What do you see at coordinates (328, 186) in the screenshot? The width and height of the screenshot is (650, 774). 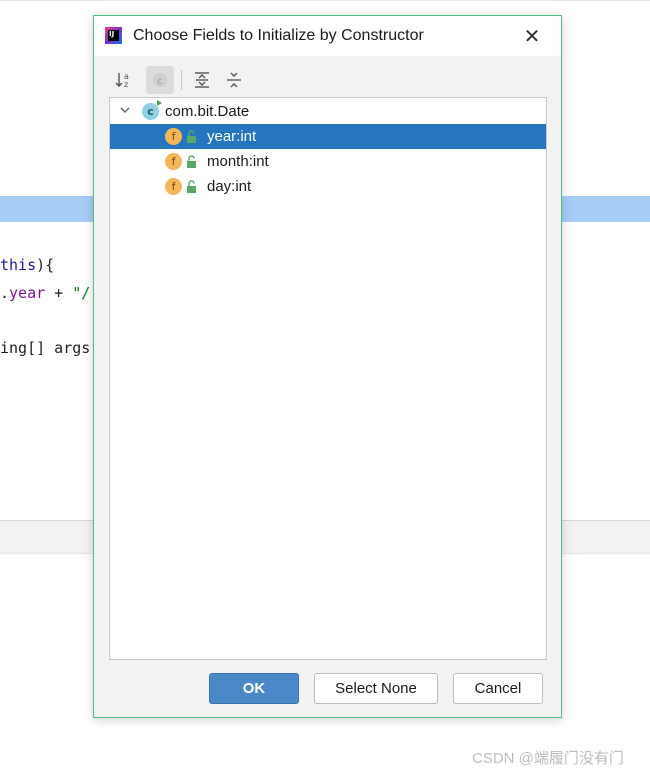 I see `tree-field-row: f day:int` at bounding box center [328, 186].